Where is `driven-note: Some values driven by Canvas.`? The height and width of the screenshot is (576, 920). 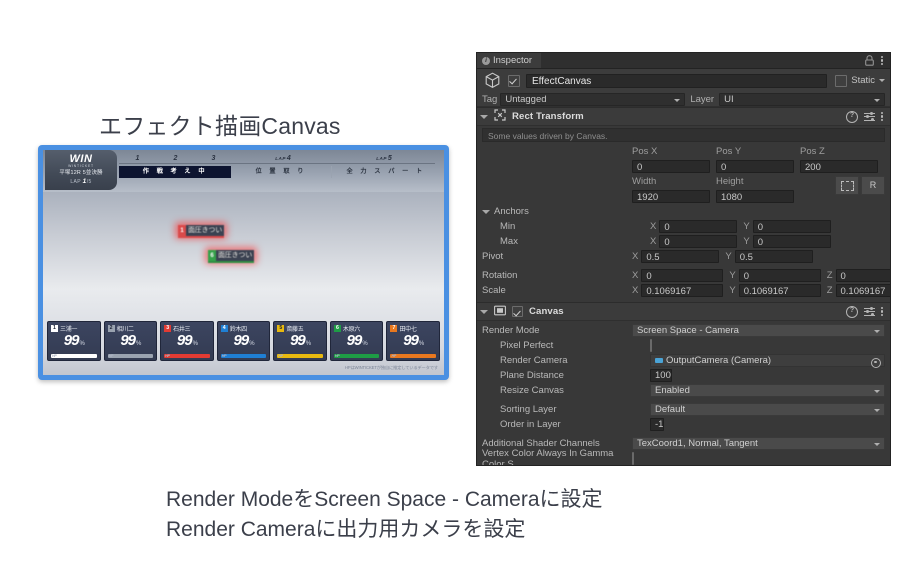 driven-note: Some values driven by Canvas. is located at coordinates (683, 135).